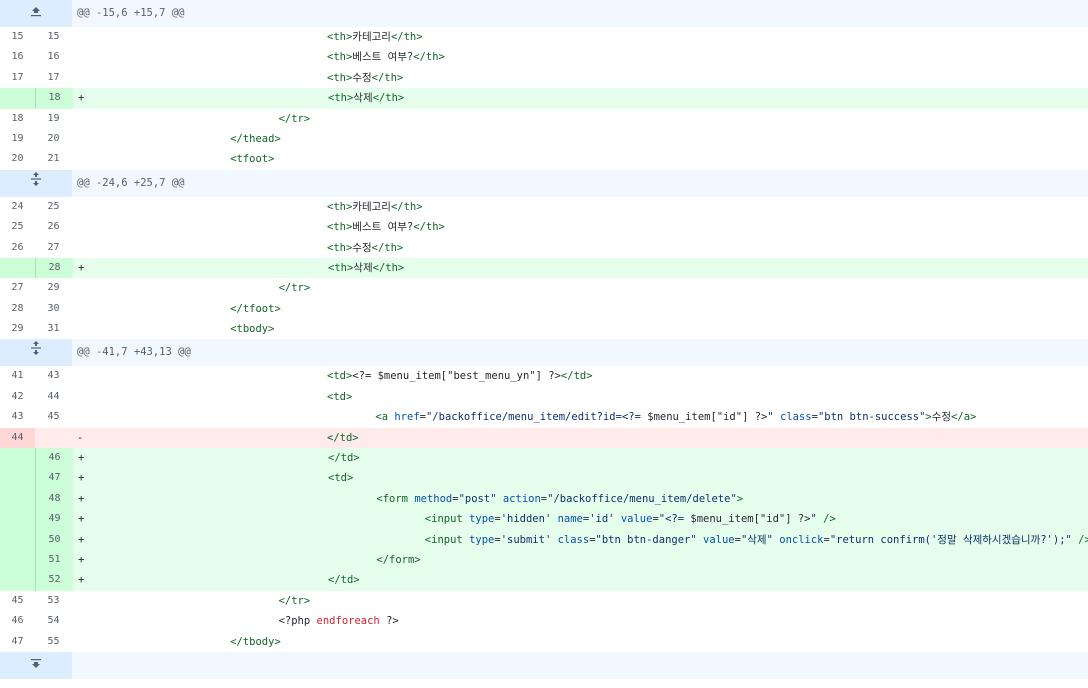  I want to click on context-line: 28 30 </tfoot>, so click(544, 309).